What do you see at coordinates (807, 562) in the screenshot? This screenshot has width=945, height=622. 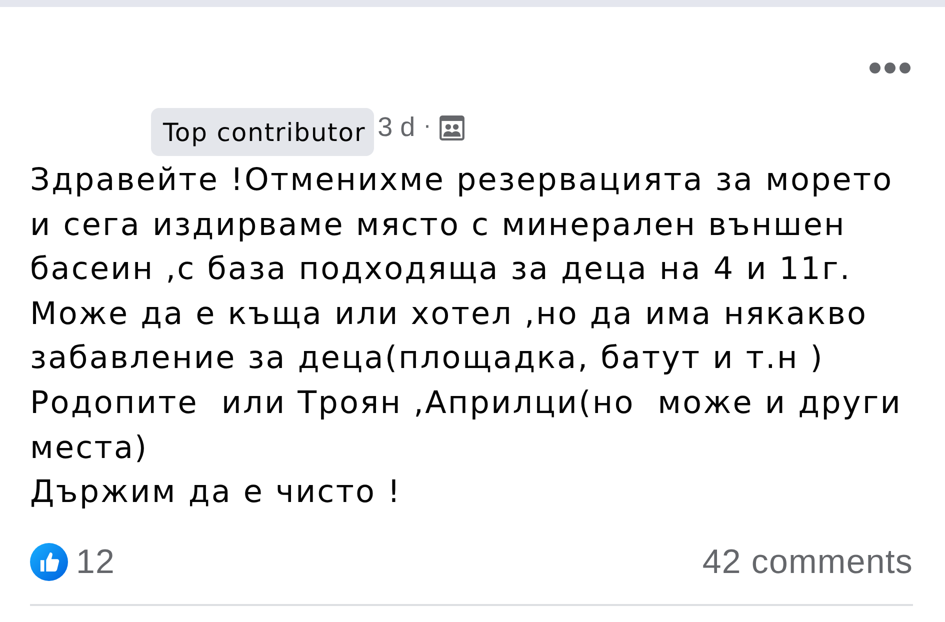 I see `comments-count: 42 comments` at bounding box center [807, 562].